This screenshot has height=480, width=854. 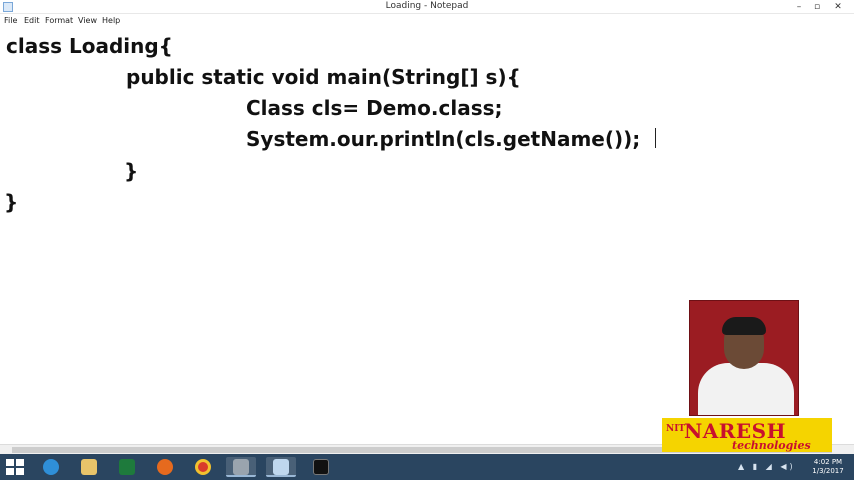 What do you see at coordinates (747, 435) in the screenshot?
I see `naresh-logo: NIT NARESH technologies` at bounding box center [747, 435].